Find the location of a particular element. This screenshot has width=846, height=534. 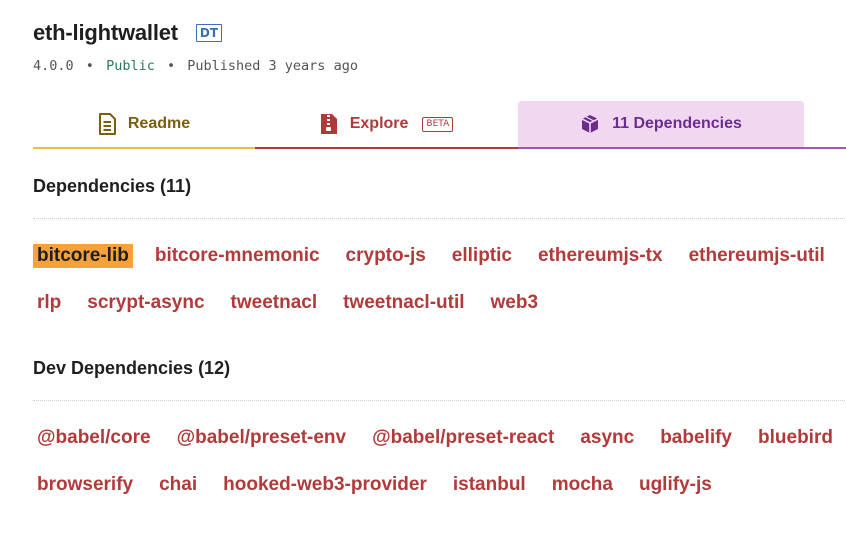

readme-doc-icon is located at coordinates (107, 124).